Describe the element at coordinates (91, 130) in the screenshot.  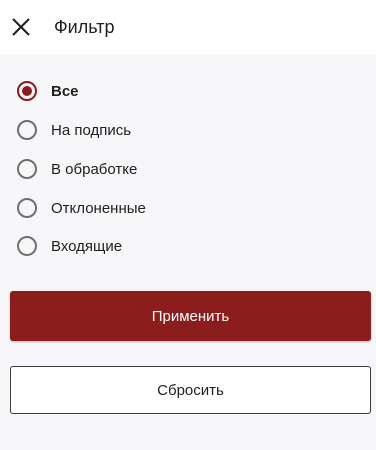
I see `filter-option-label: На подпись` at that location.